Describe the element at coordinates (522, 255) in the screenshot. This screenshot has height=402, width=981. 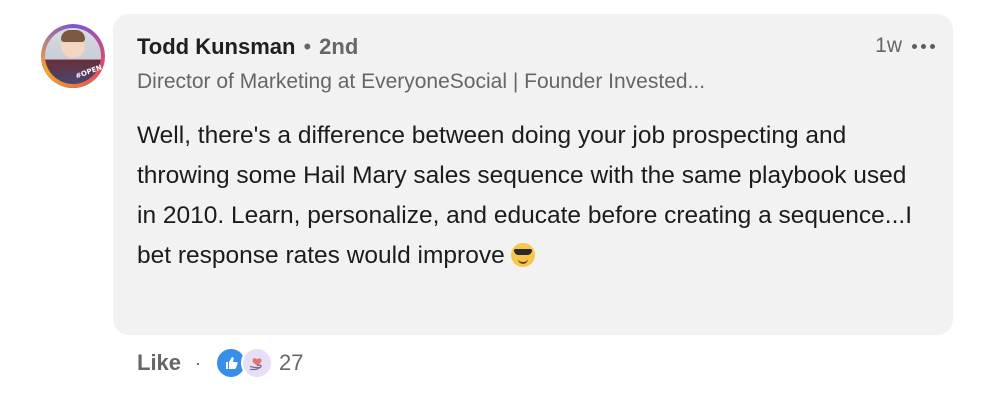
I see `sunglasses-emoji-icon` at that location.